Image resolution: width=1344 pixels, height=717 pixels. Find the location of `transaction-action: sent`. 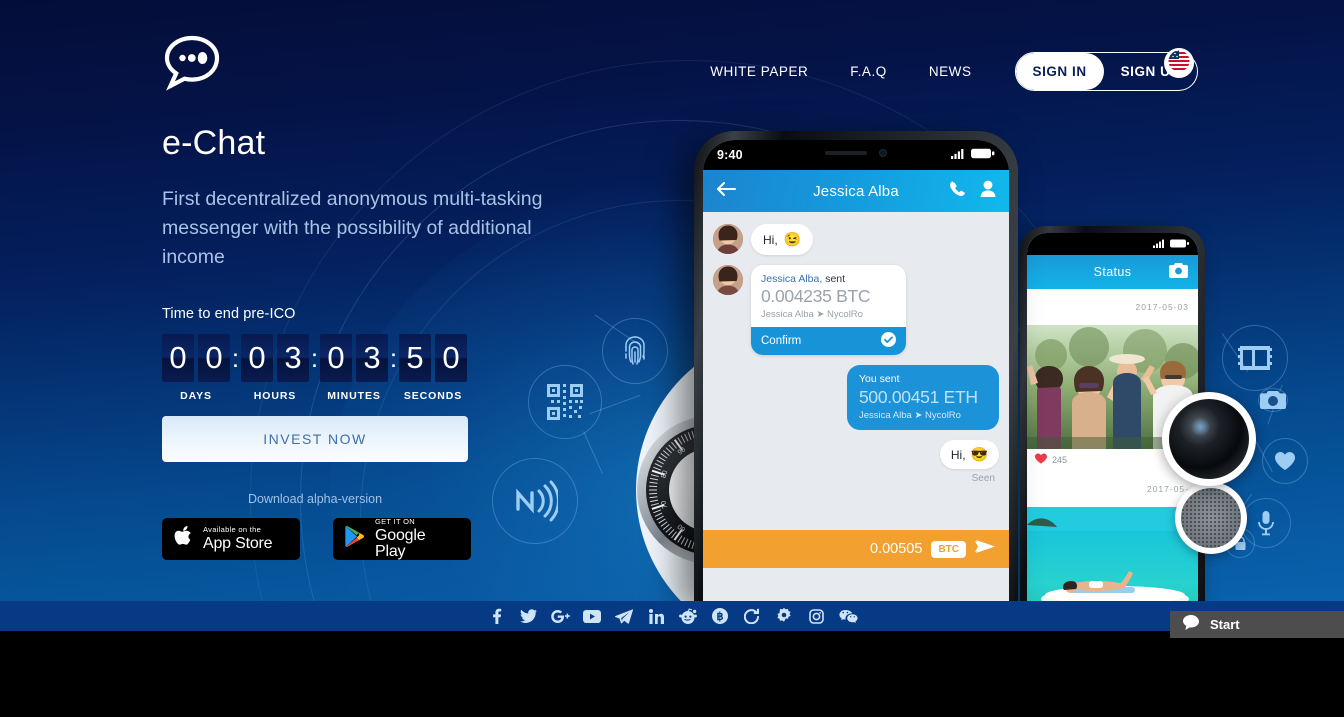

transaction-action: sent is located at coordinates (835, 279).